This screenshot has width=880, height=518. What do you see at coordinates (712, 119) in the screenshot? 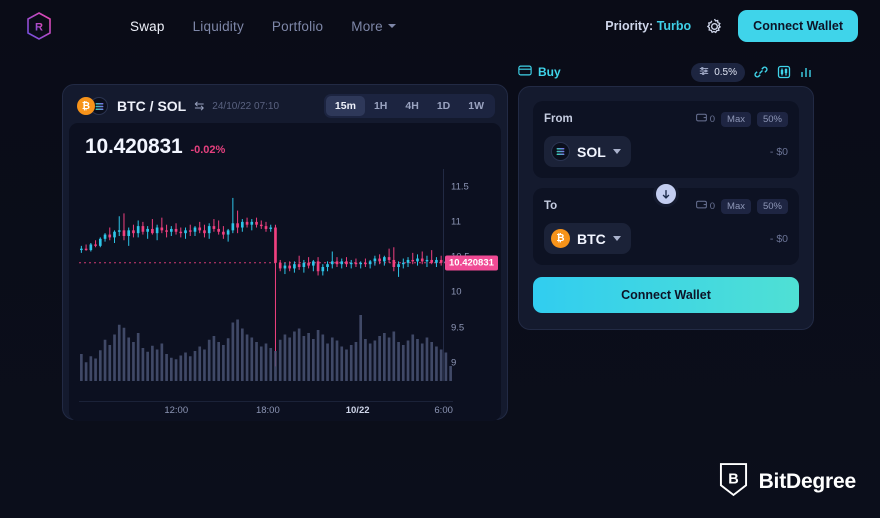
I see `from-balance-value: 0` at bounding box center [712, 119].